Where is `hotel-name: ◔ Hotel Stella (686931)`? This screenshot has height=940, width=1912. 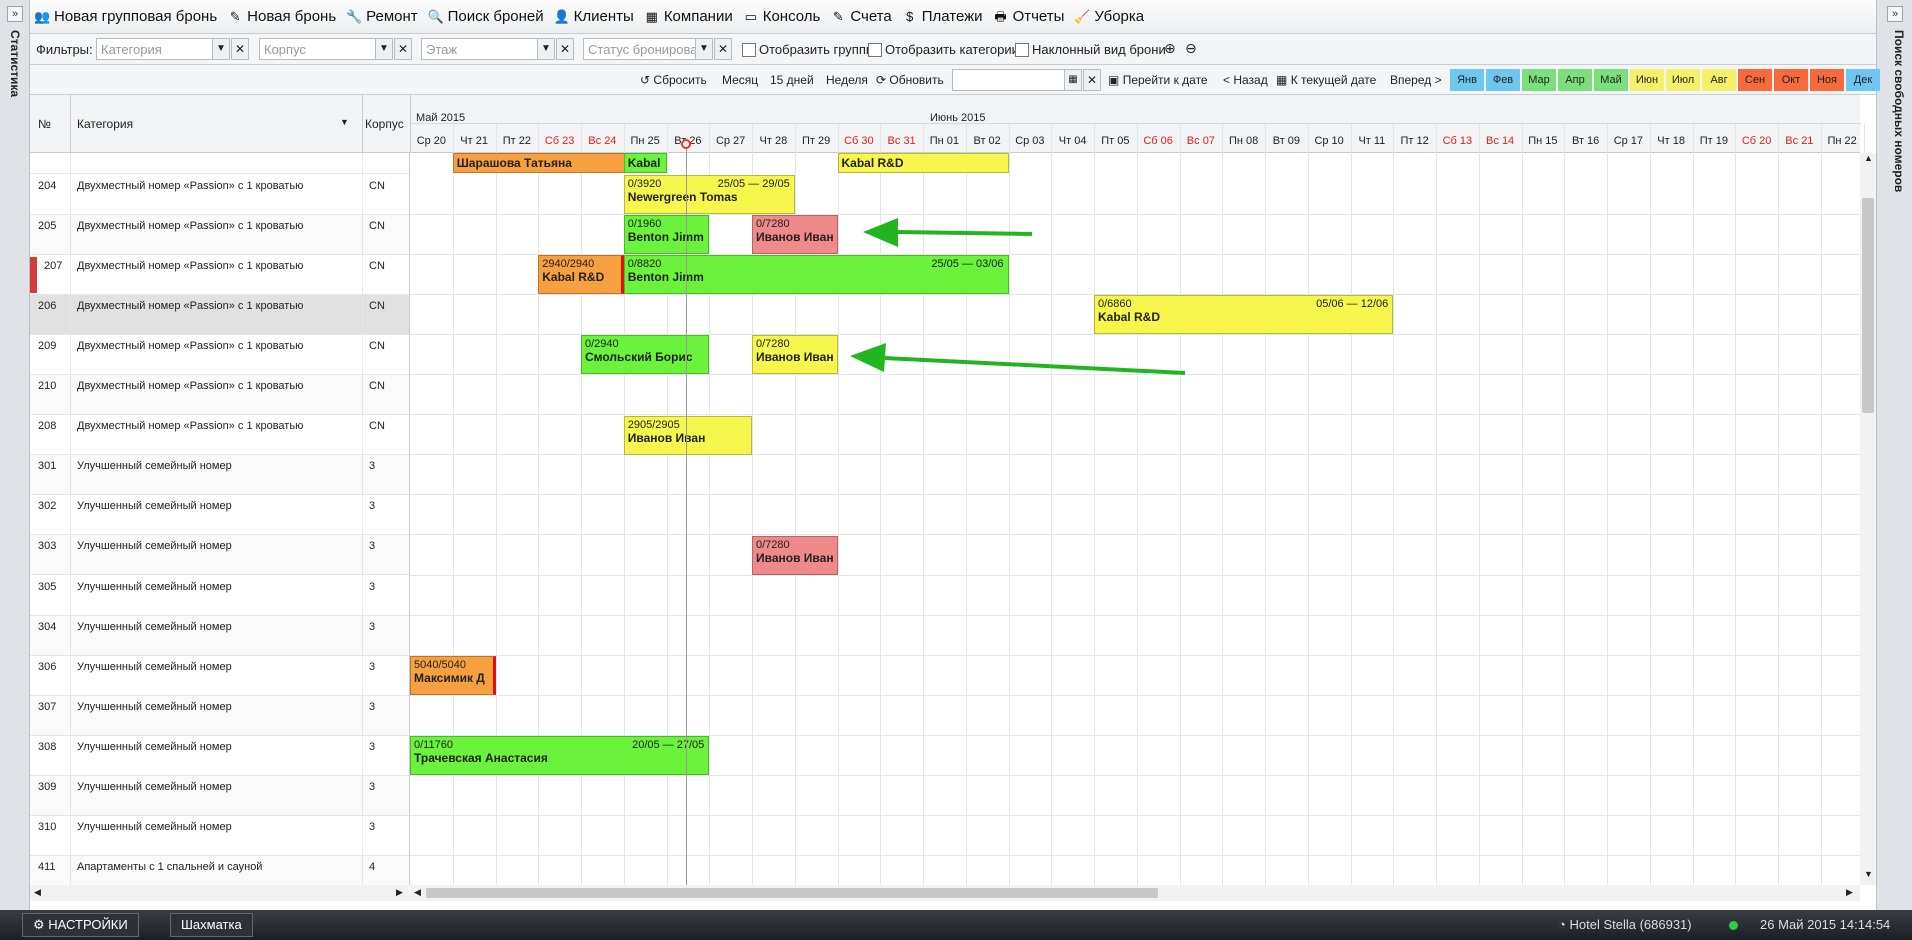 hotel-name: ◔ Hotel Stella (686931) is located at coordinates (1625, 924).